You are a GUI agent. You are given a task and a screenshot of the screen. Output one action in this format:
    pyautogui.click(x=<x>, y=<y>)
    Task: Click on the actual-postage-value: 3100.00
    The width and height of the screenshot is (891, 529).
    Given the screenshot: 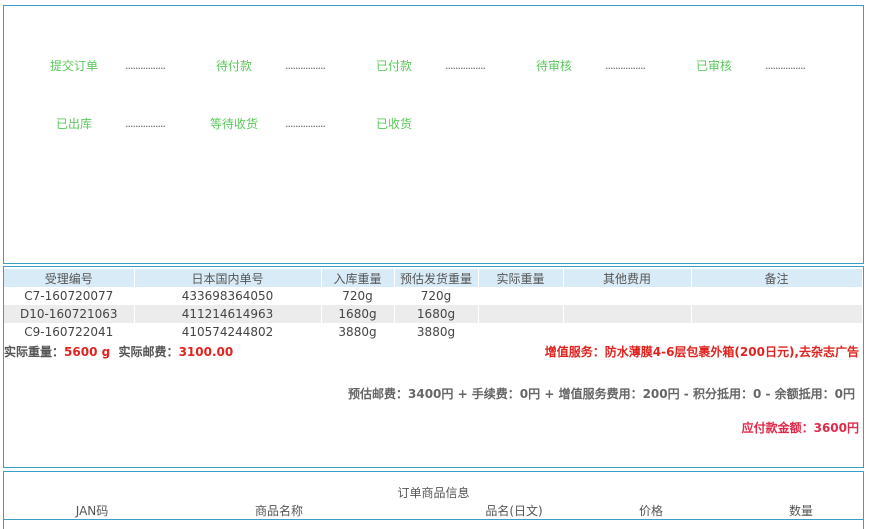 What is the action you would take?
    pyautogui.click(x=206, y=352)
    